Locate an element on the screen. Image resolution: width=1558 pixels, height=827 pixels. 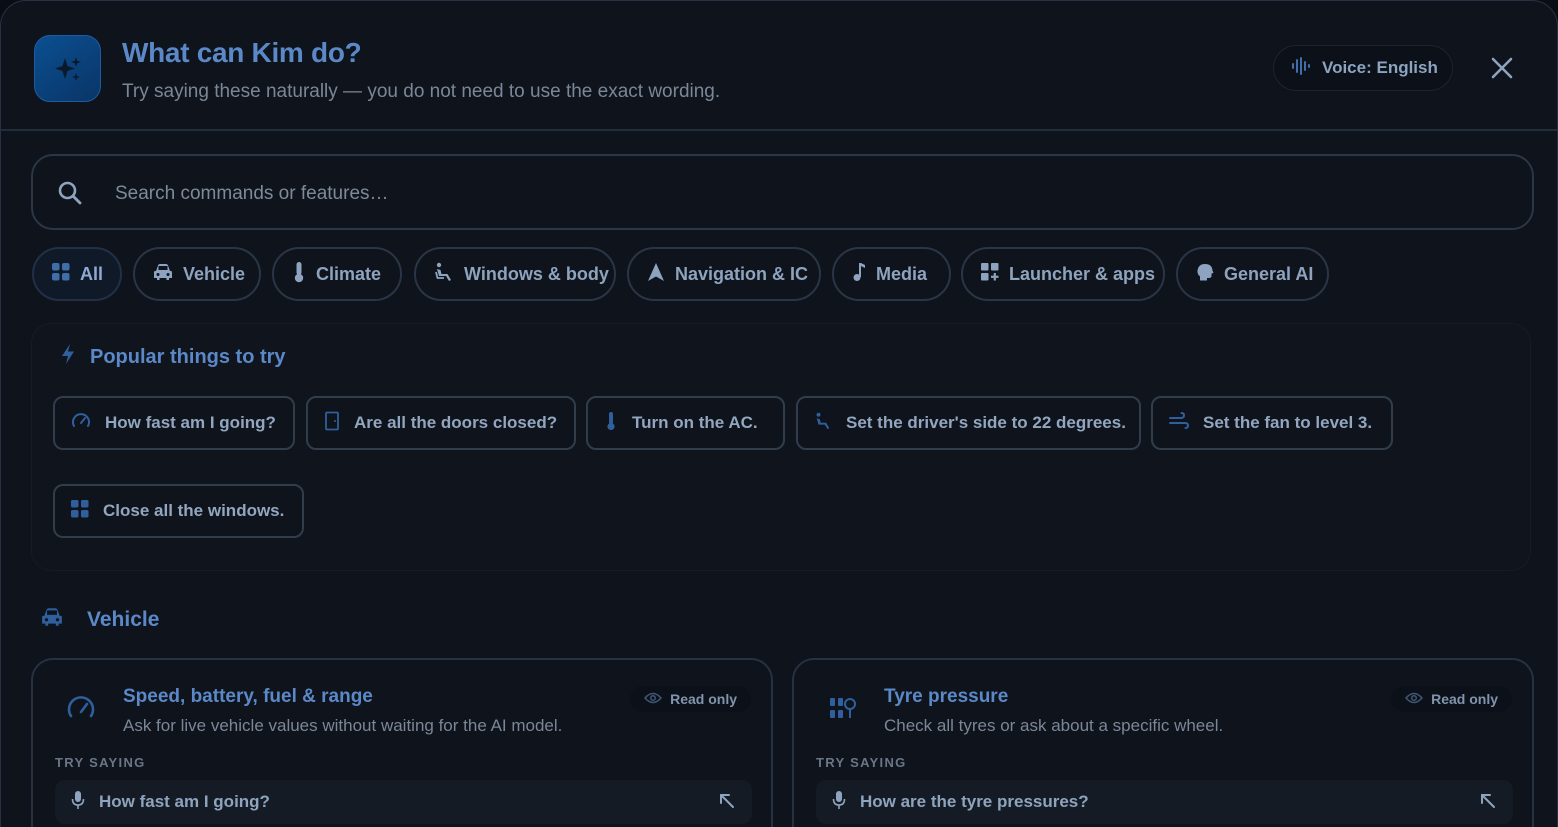
suggestion-label: How fast am I going? is located at coordinates (190, 422).